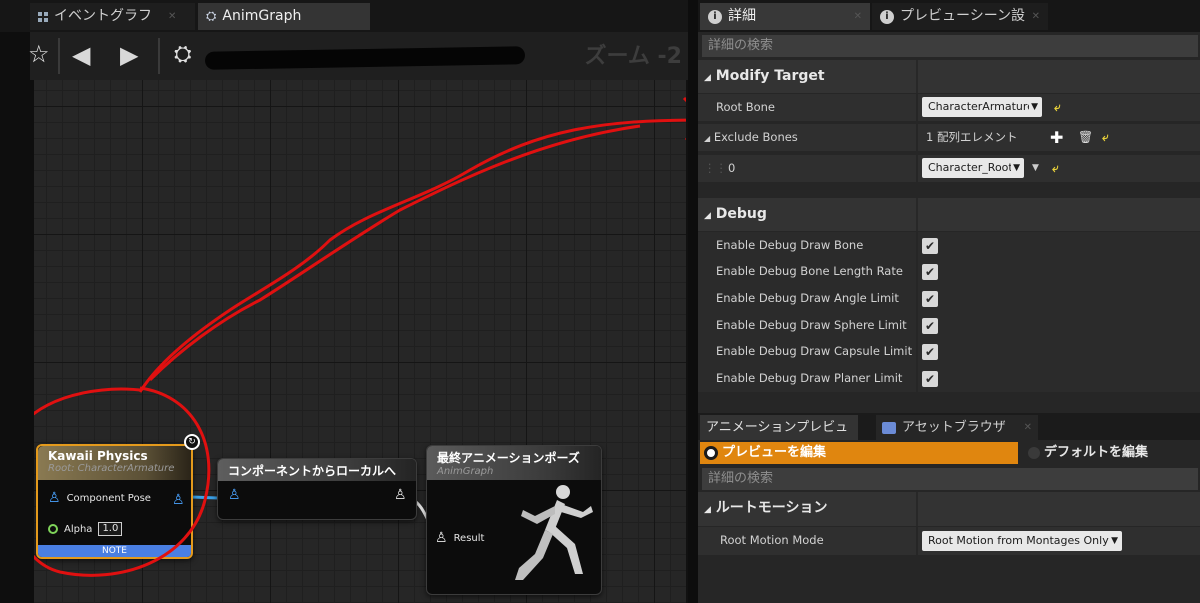 The width and height of the screenshot is (1200, 603). I want to click on graph-toolbar: ☆ ◀ ▶ ⛭ ズーム -2, so click(358, 56).